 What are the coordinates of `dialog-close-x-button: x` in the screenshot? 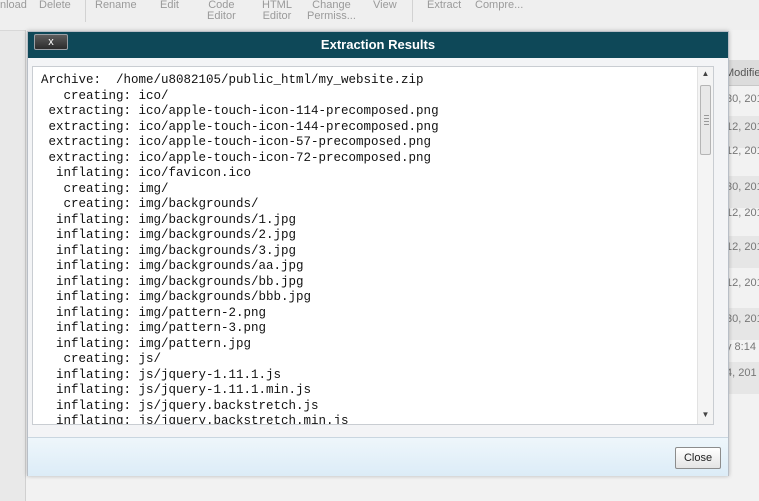 It's located at (51, 42).